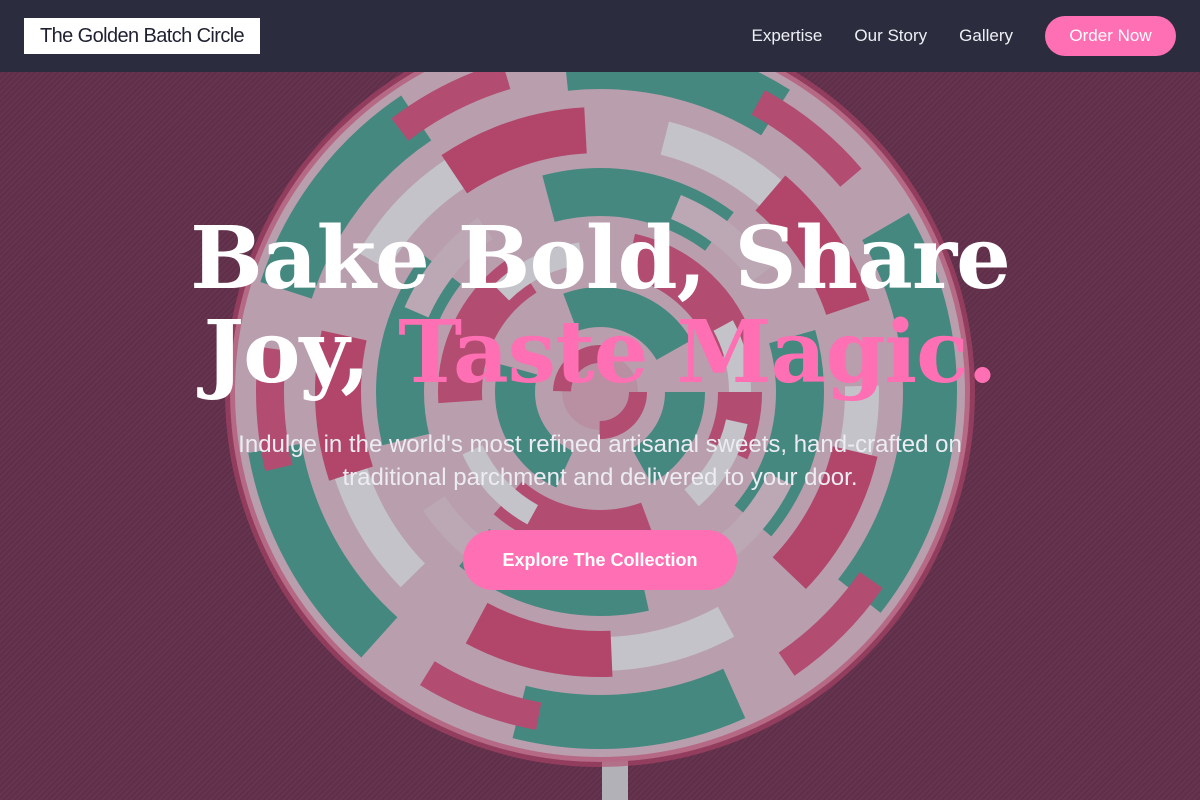 The image size is (1200, 800). I want to click on order-now-button: Order Now, so click(1110, 36).